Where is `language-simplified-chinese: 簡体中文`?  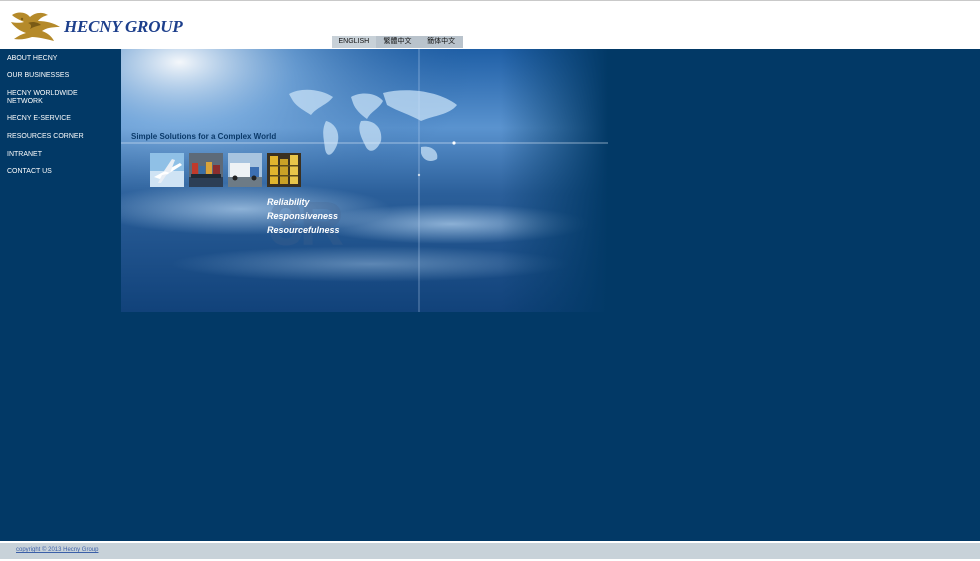
language-simplified-chinese: 簡体中文 is located at coordinates (441, 42).